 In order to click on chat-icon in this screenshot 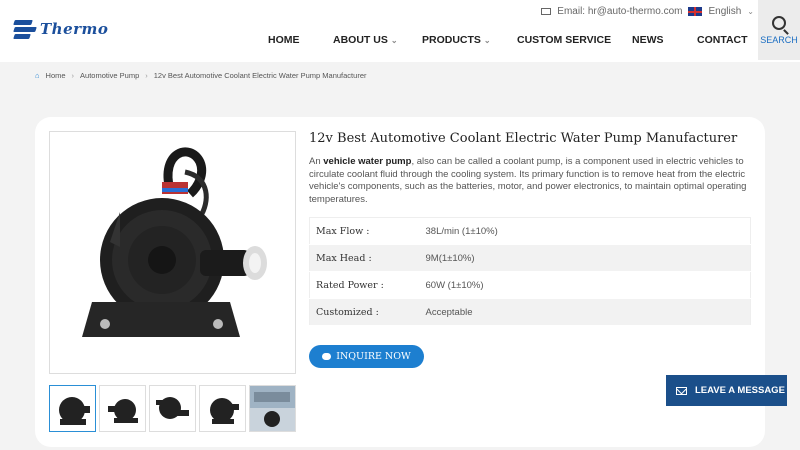, I will do `click(327, 356)`.